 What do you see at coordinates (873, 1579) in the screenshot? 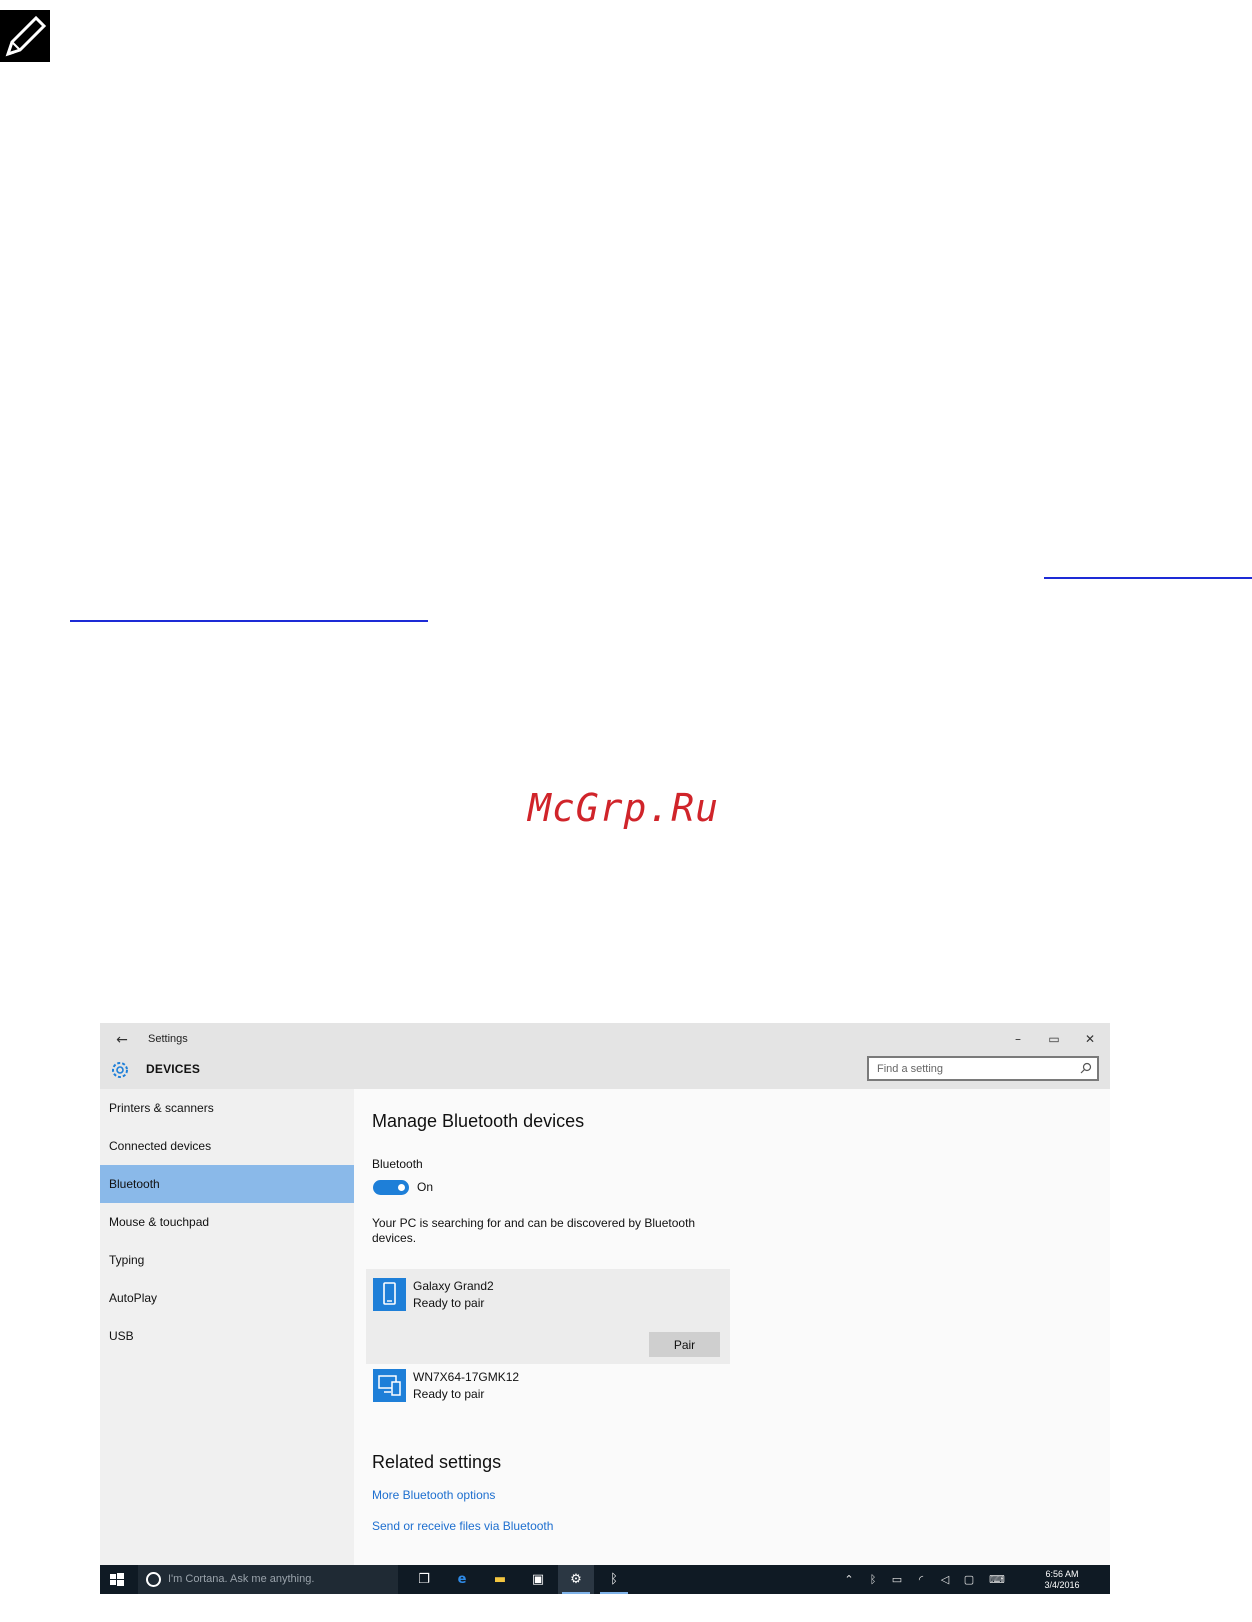
I see `bluetooth-tray-icon: ᛒ` at bounding box center [873, 1579].